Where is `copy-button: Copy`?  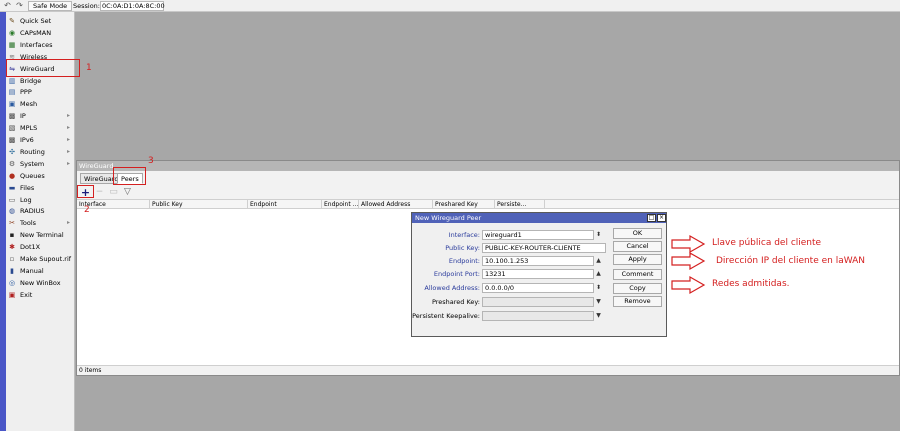
copy-button: Copy is located at coordinates (637, 288).